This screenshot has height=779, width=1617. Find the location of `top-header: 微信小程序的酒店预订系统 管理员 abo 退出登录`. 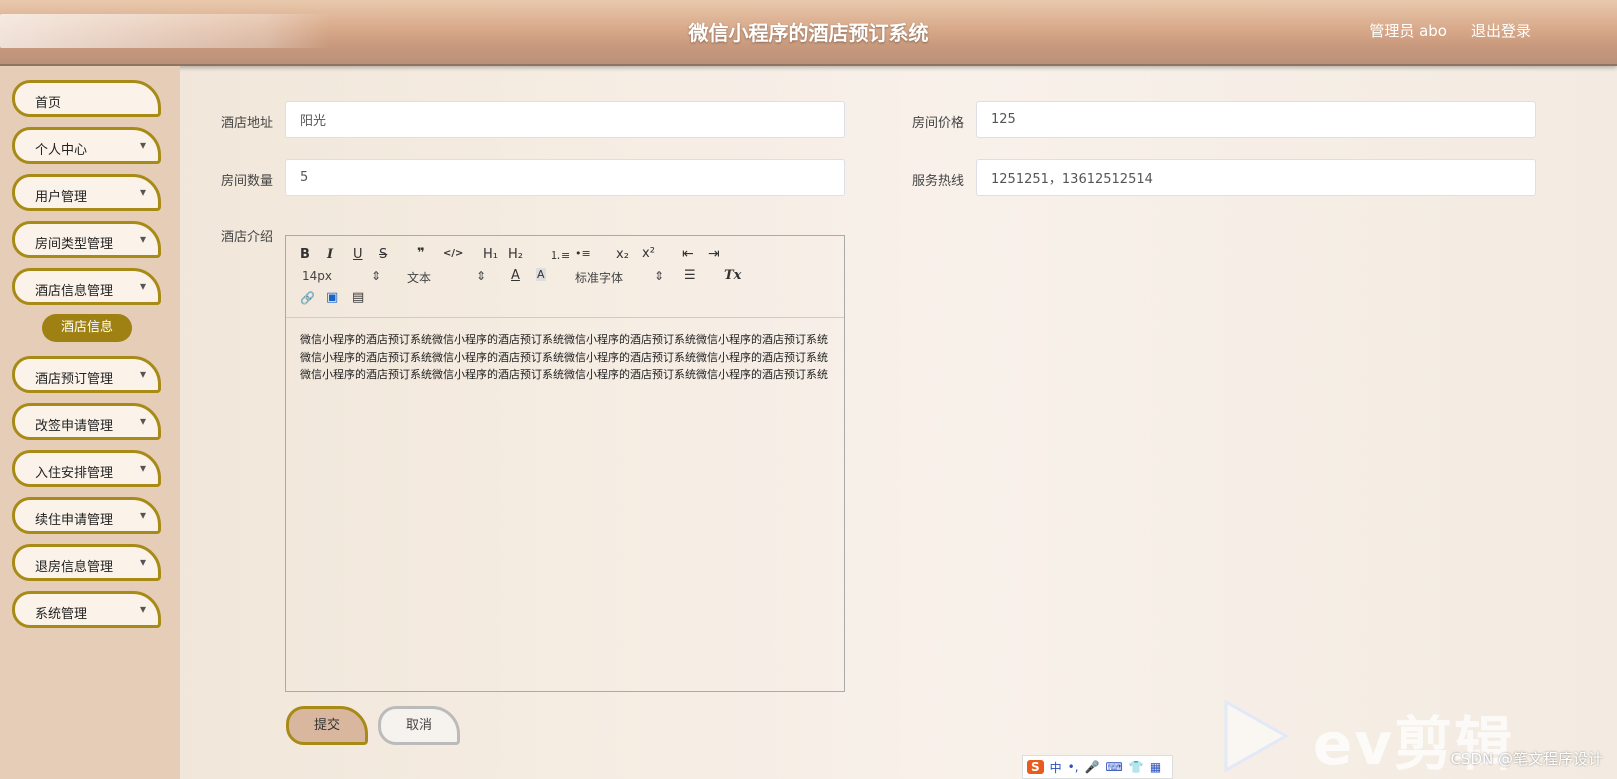

top-header: 微信小程序的酒店预订系统 管理员 abo 退出登录 is located at coordinates (808, 33).